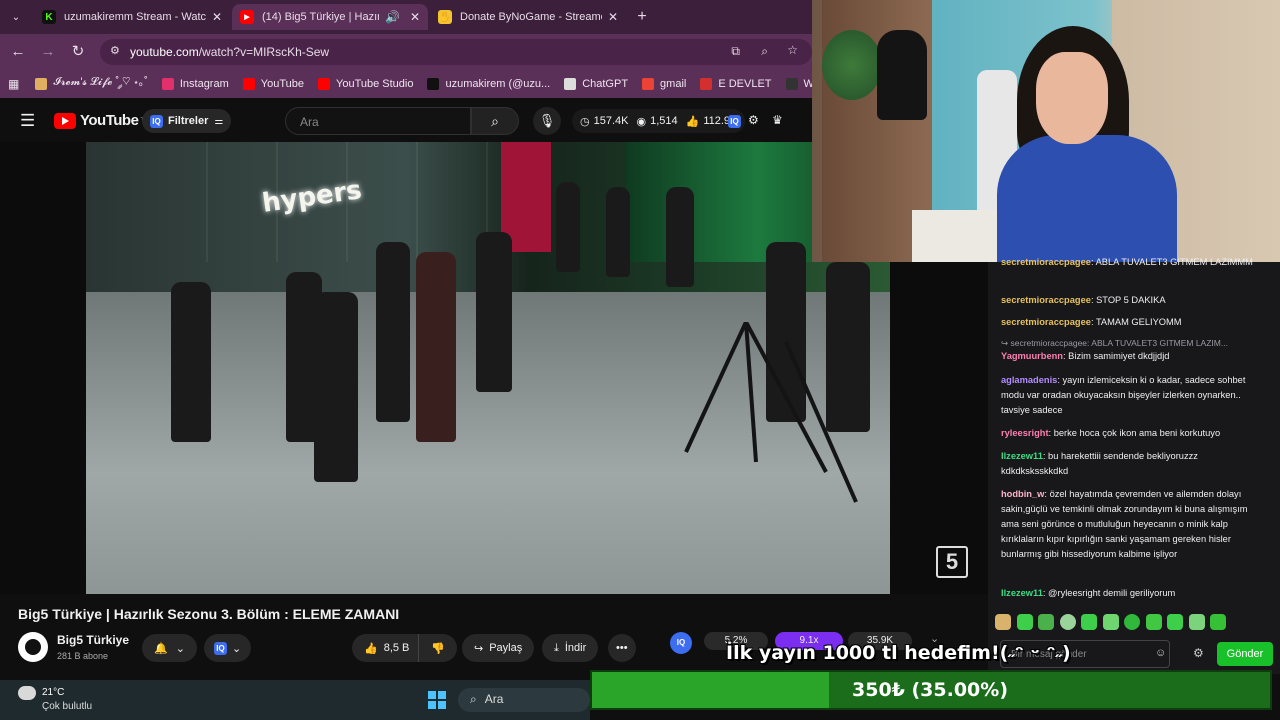 This screenshot has height=720, width=1280. What do you see at coordinates (1032, 356) in the screenshot?
I see `chat-username: Yagmuurbenn` at bounding box center [1032, 356].